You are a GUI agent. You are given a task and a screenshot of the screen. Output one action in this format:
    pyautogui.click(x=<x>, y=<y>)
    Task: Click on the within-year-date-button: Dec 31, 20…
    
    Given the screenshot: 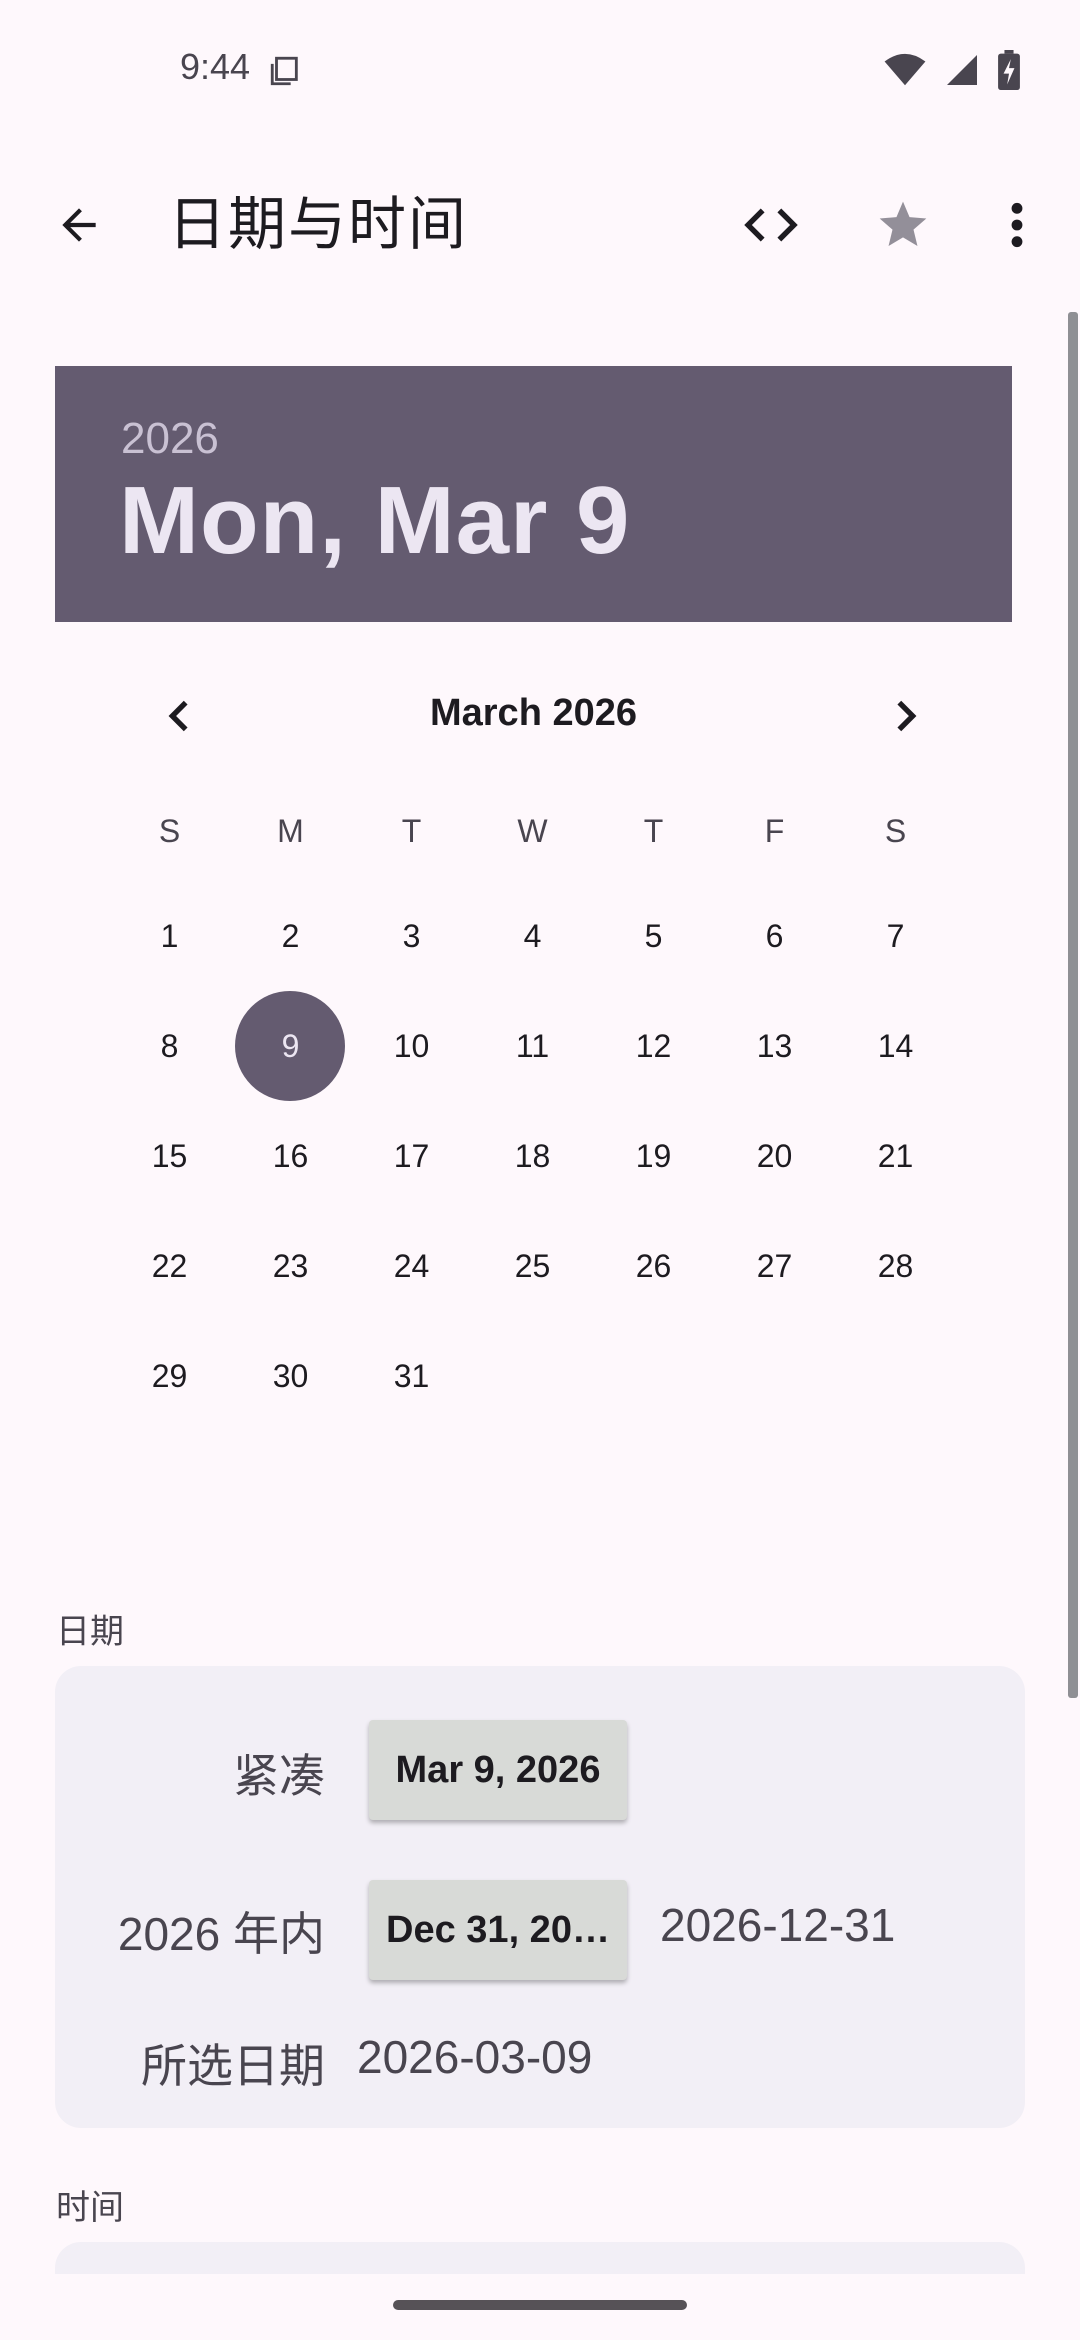 What is the action you would take?
    pyautogui.click(x=498, y=1930)
    